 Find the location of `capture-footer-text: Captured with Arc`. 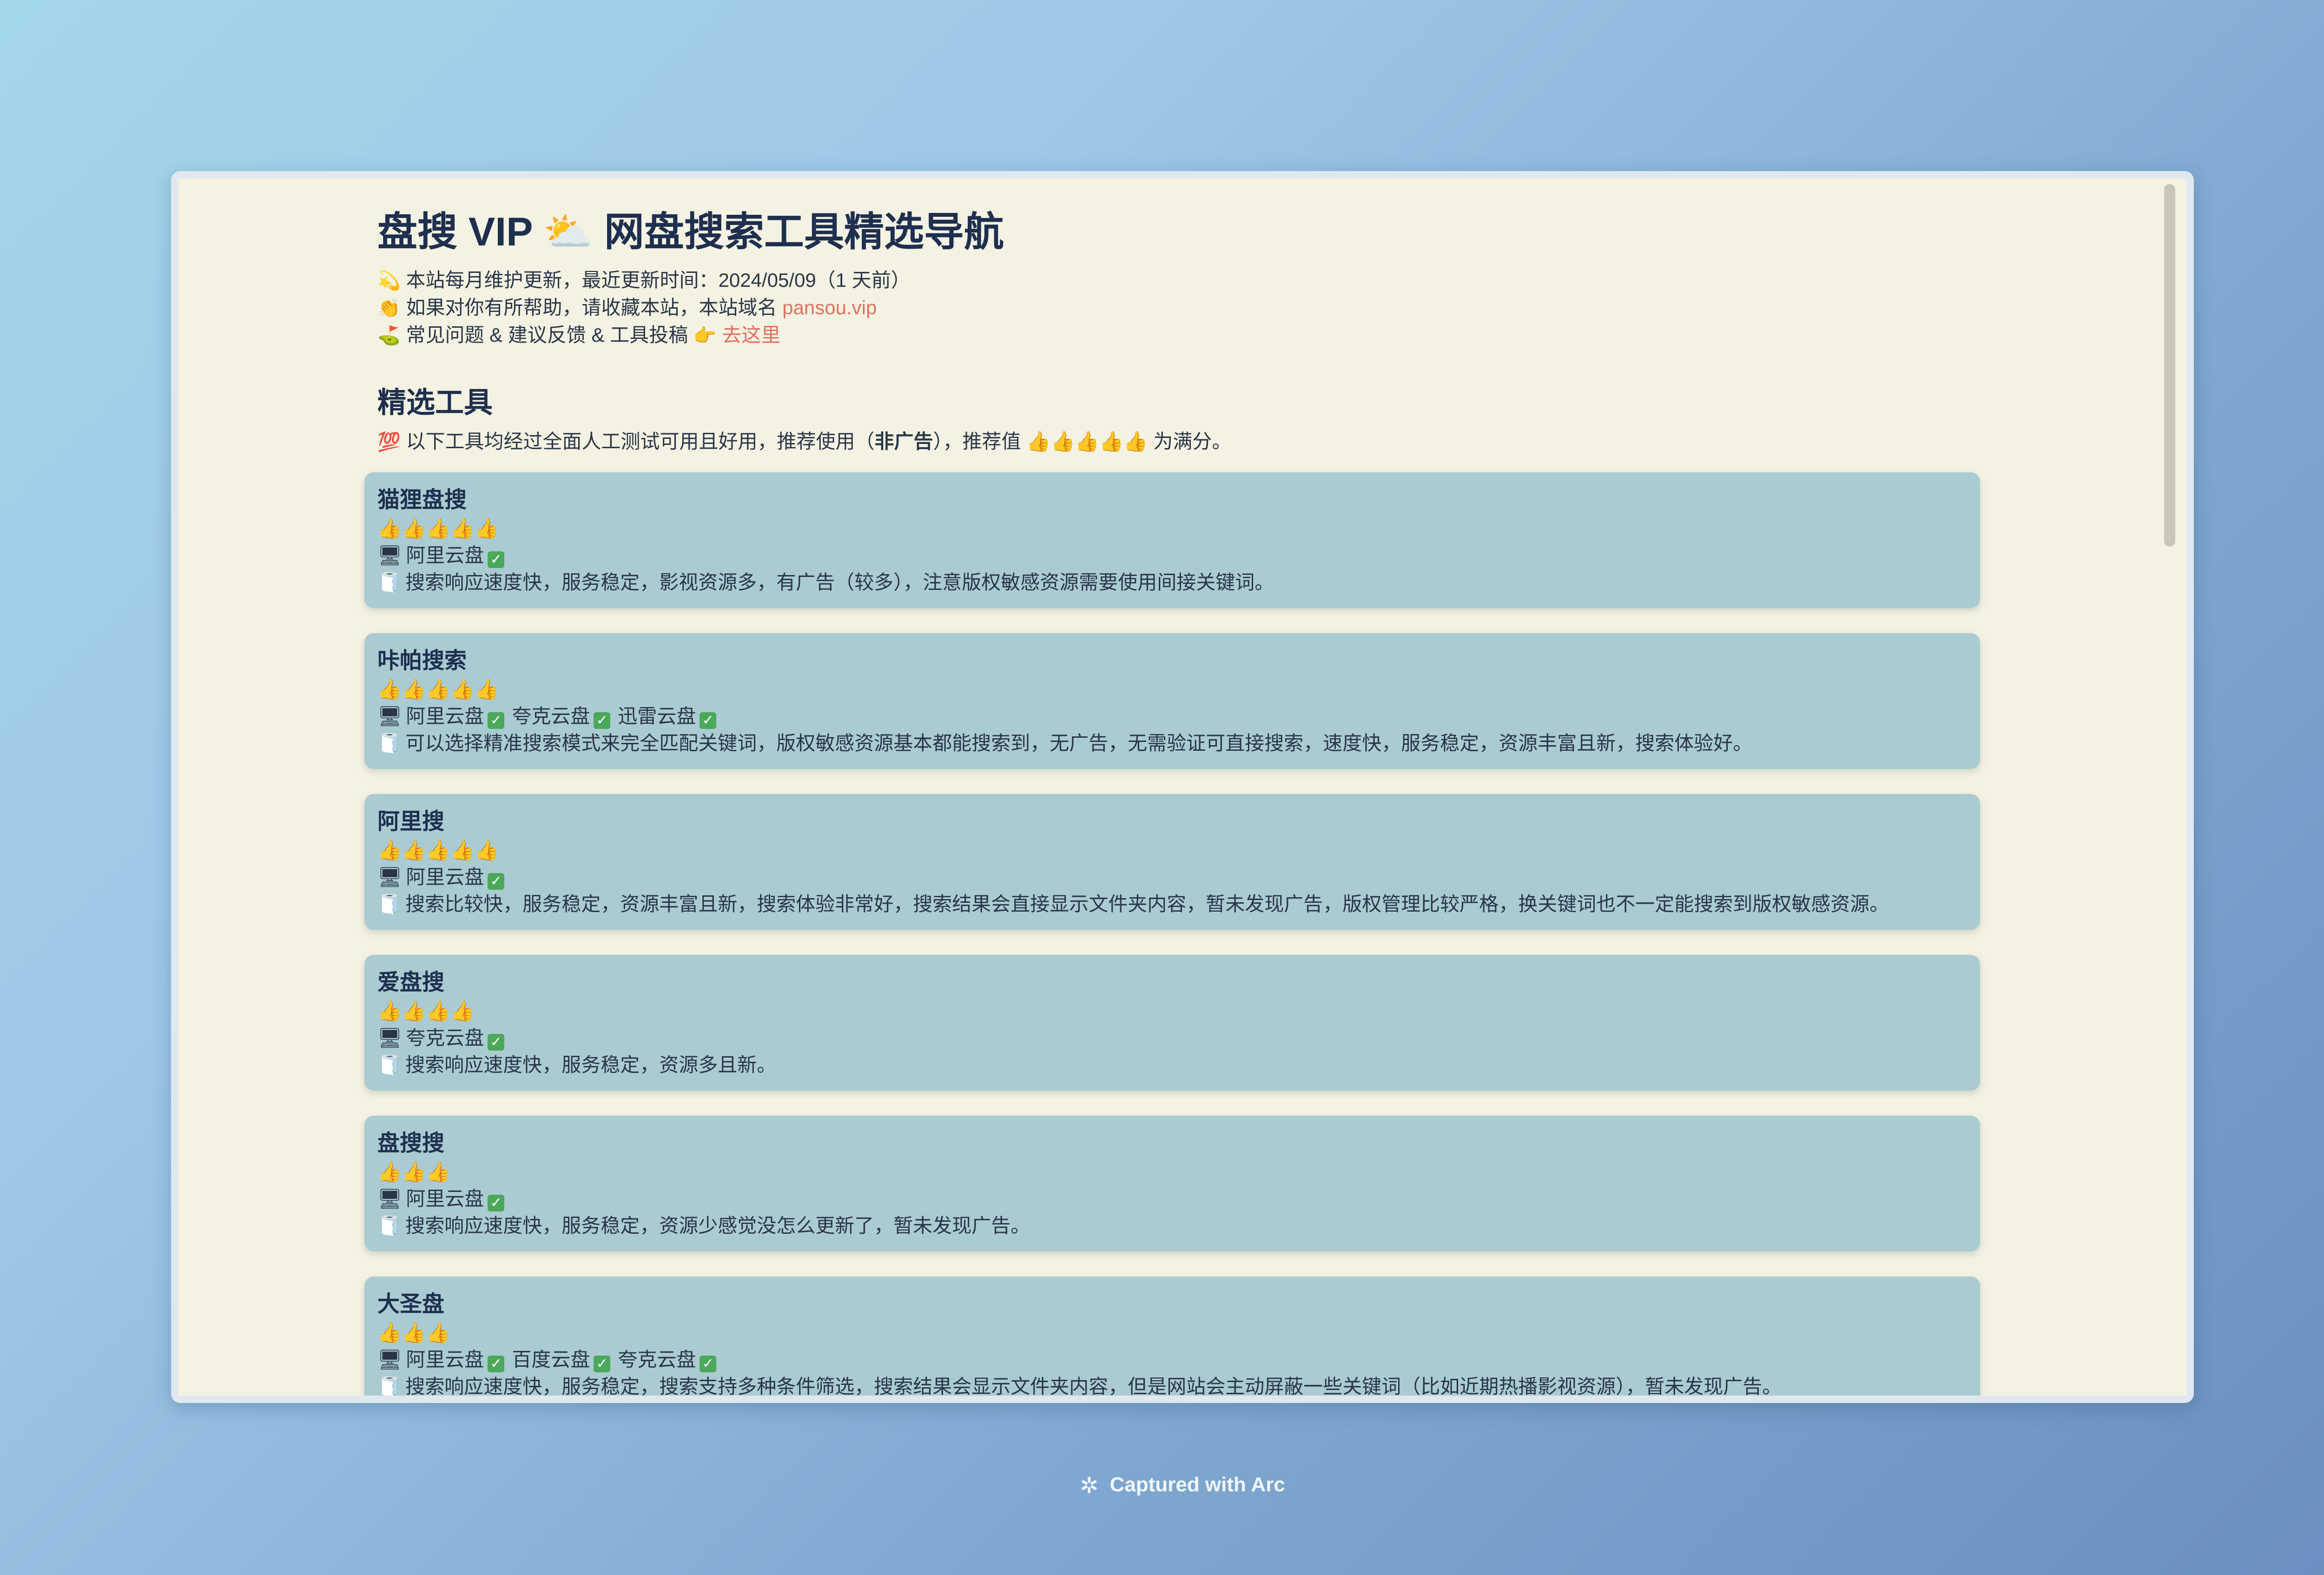

capture-footer-text: Captured with Arc is located at coordinates (1197, 1484).